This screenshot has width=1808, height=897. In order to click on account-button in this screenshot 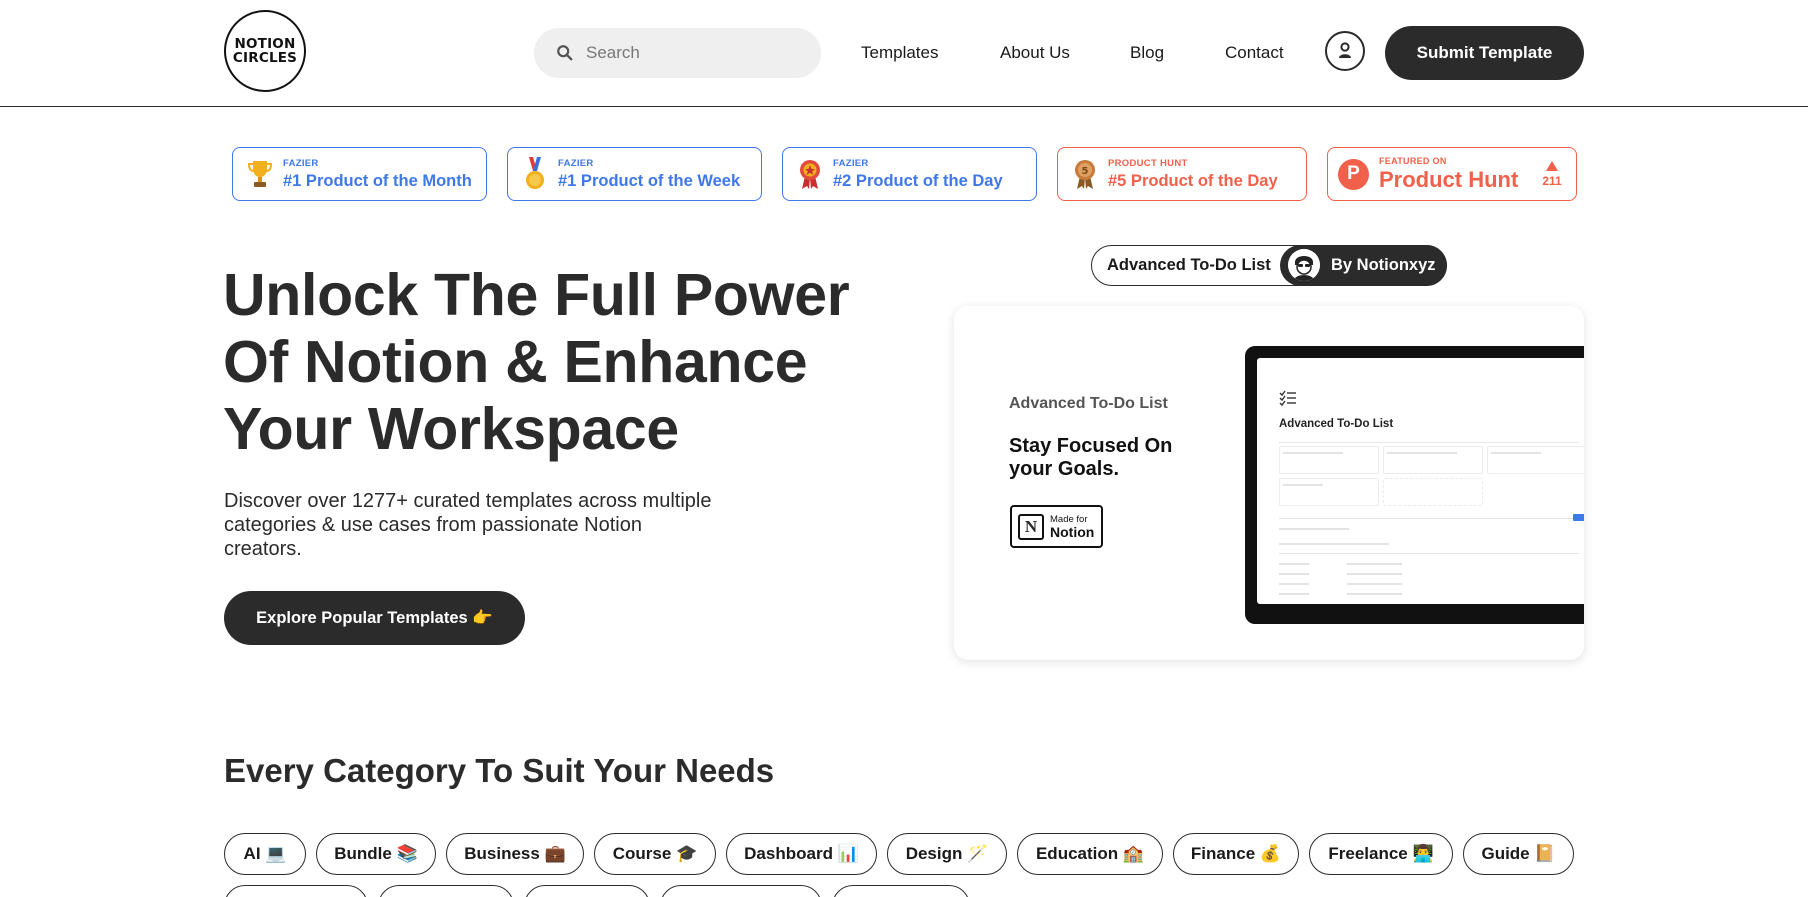, I will do `click(1345, 51)`.